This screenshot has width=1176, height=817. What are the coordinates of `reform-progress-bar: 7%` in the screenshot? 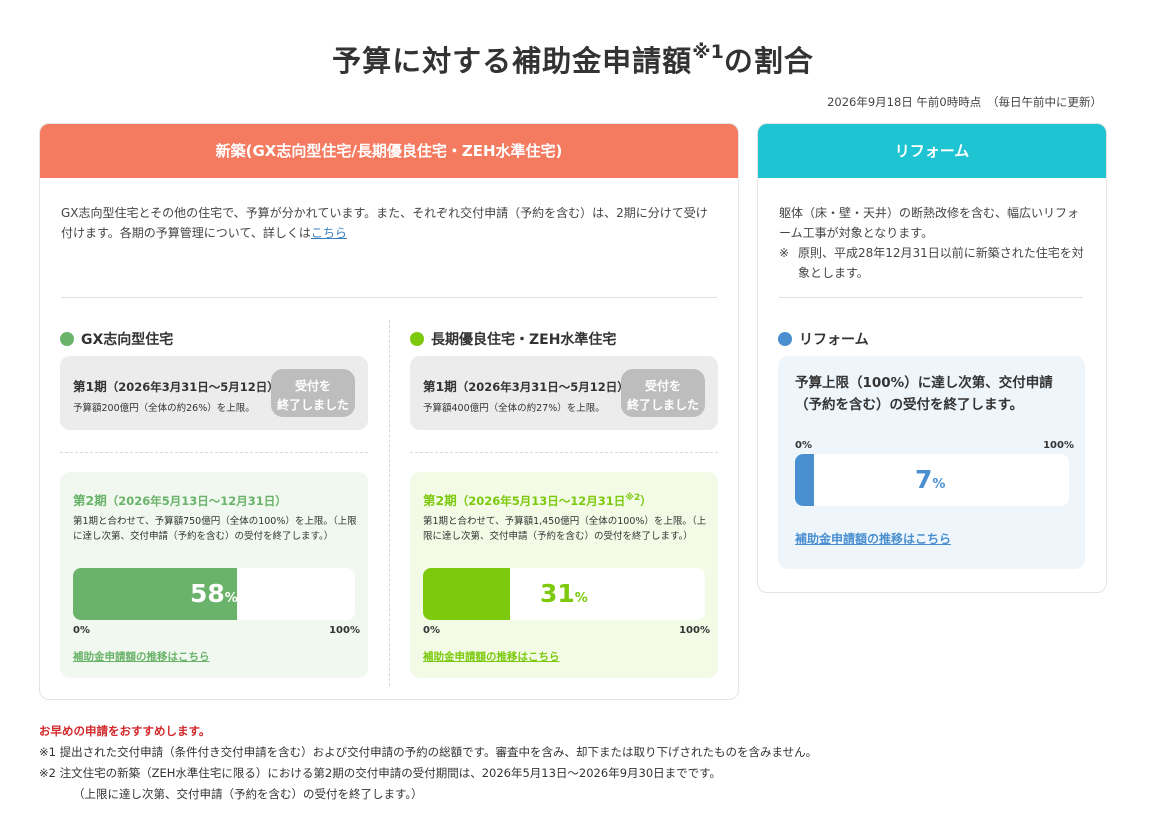 It's located at (932, 480).